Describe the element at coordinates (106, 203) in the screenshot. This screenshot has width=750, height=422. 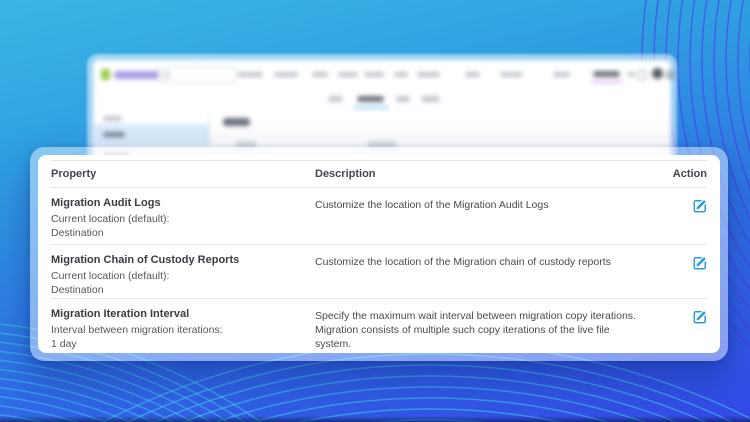
I see `property-title: Migration Audit Logs` at that location.